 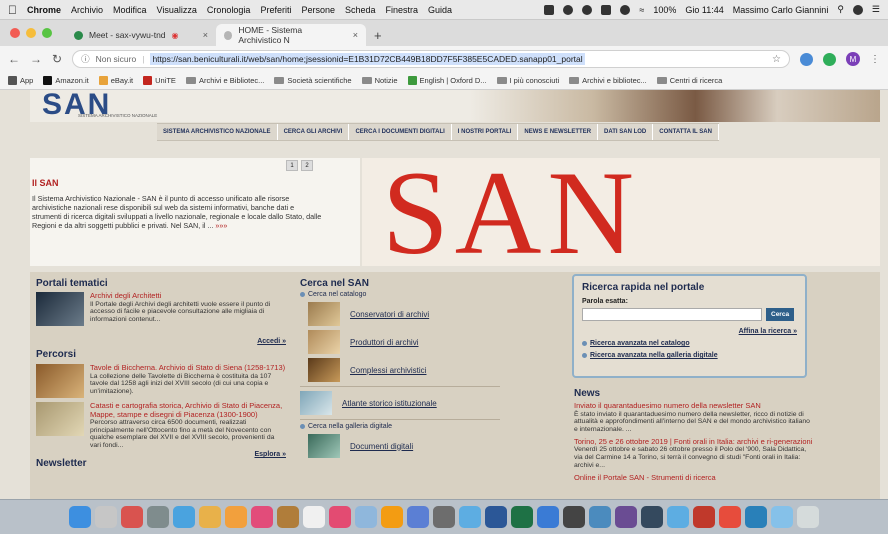 I want to click on nav-contatta: CONTATTA IL SAN, so click(x=686, y=132).